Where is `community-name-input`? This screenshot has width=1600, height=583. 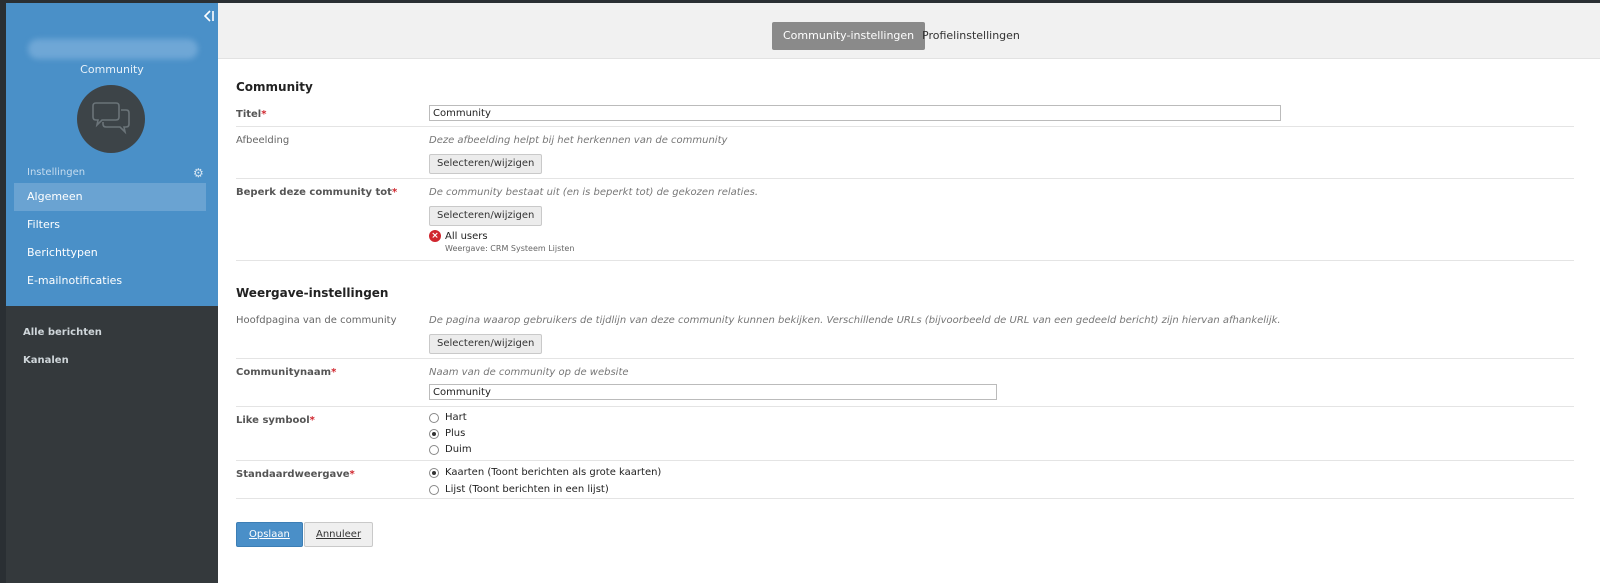 community-name-input is located at coordinates (713, 392).